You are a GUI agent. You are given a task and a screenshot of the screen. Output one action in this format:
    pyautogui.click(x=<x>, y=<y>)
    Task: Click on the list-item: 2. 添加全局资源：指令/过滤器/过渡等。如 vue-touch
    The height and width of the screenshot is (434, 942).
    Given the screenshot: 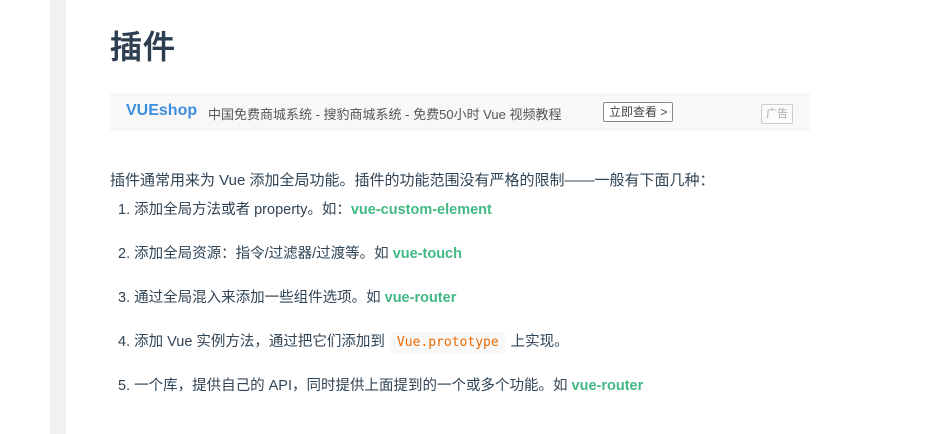 What is the action you would take?
    pyautogui.click(x=290, y=254)
    